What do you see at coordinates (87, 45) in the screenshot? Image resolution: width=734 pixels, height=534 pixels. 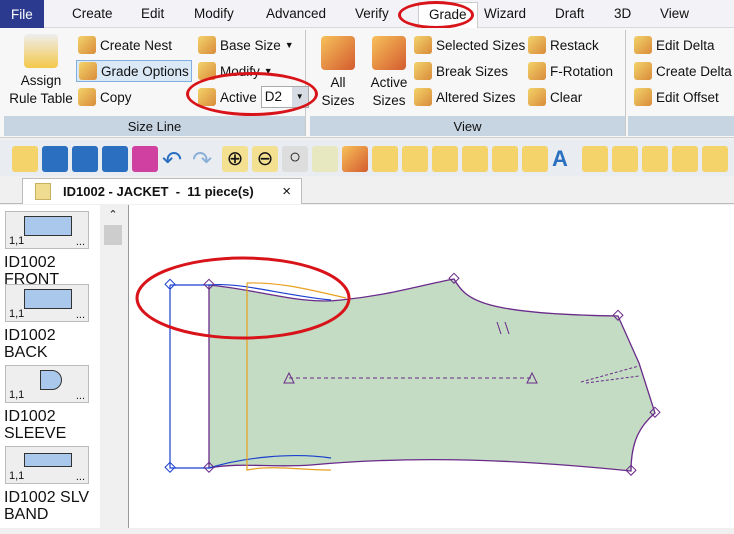 I see `create-nest-icon` at bounding box center [87, 45].